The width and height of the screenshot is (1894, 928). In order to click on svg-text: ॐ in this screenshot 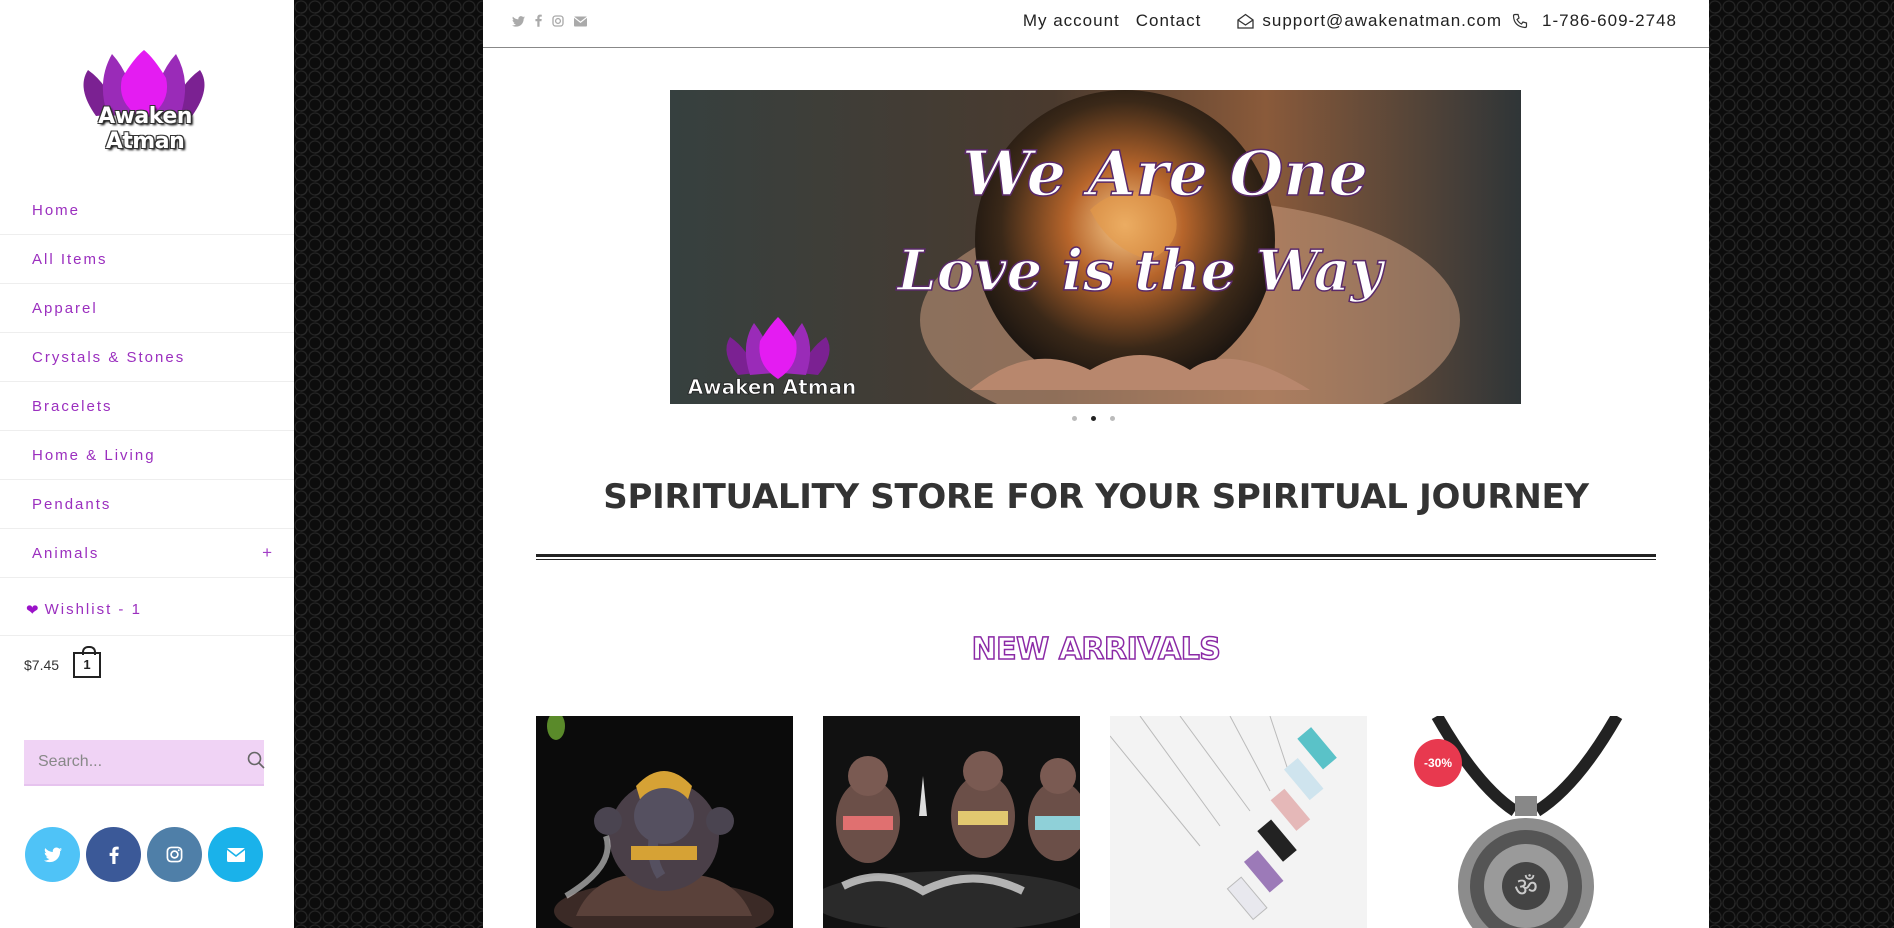, I will do `click(1526, 888)`.